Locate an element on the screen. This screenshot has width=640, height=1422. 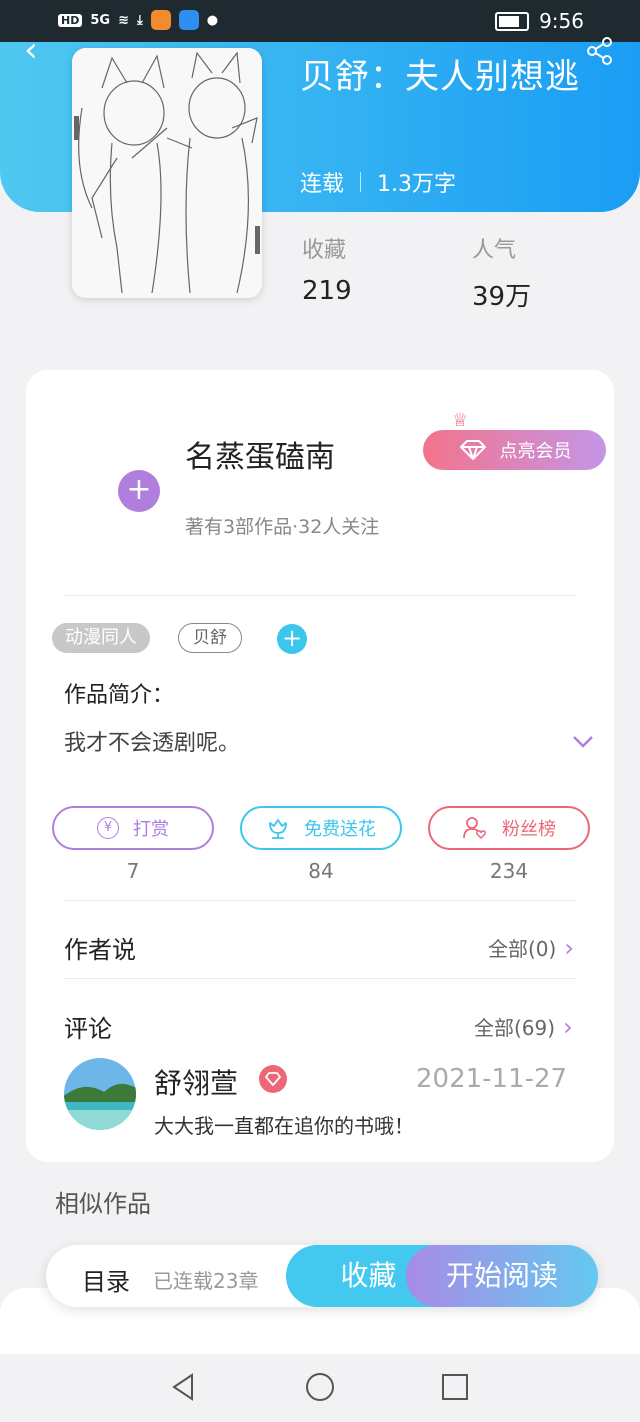
fan-ranking-label: 粉丝榜 is located at coordinates (529, 829).